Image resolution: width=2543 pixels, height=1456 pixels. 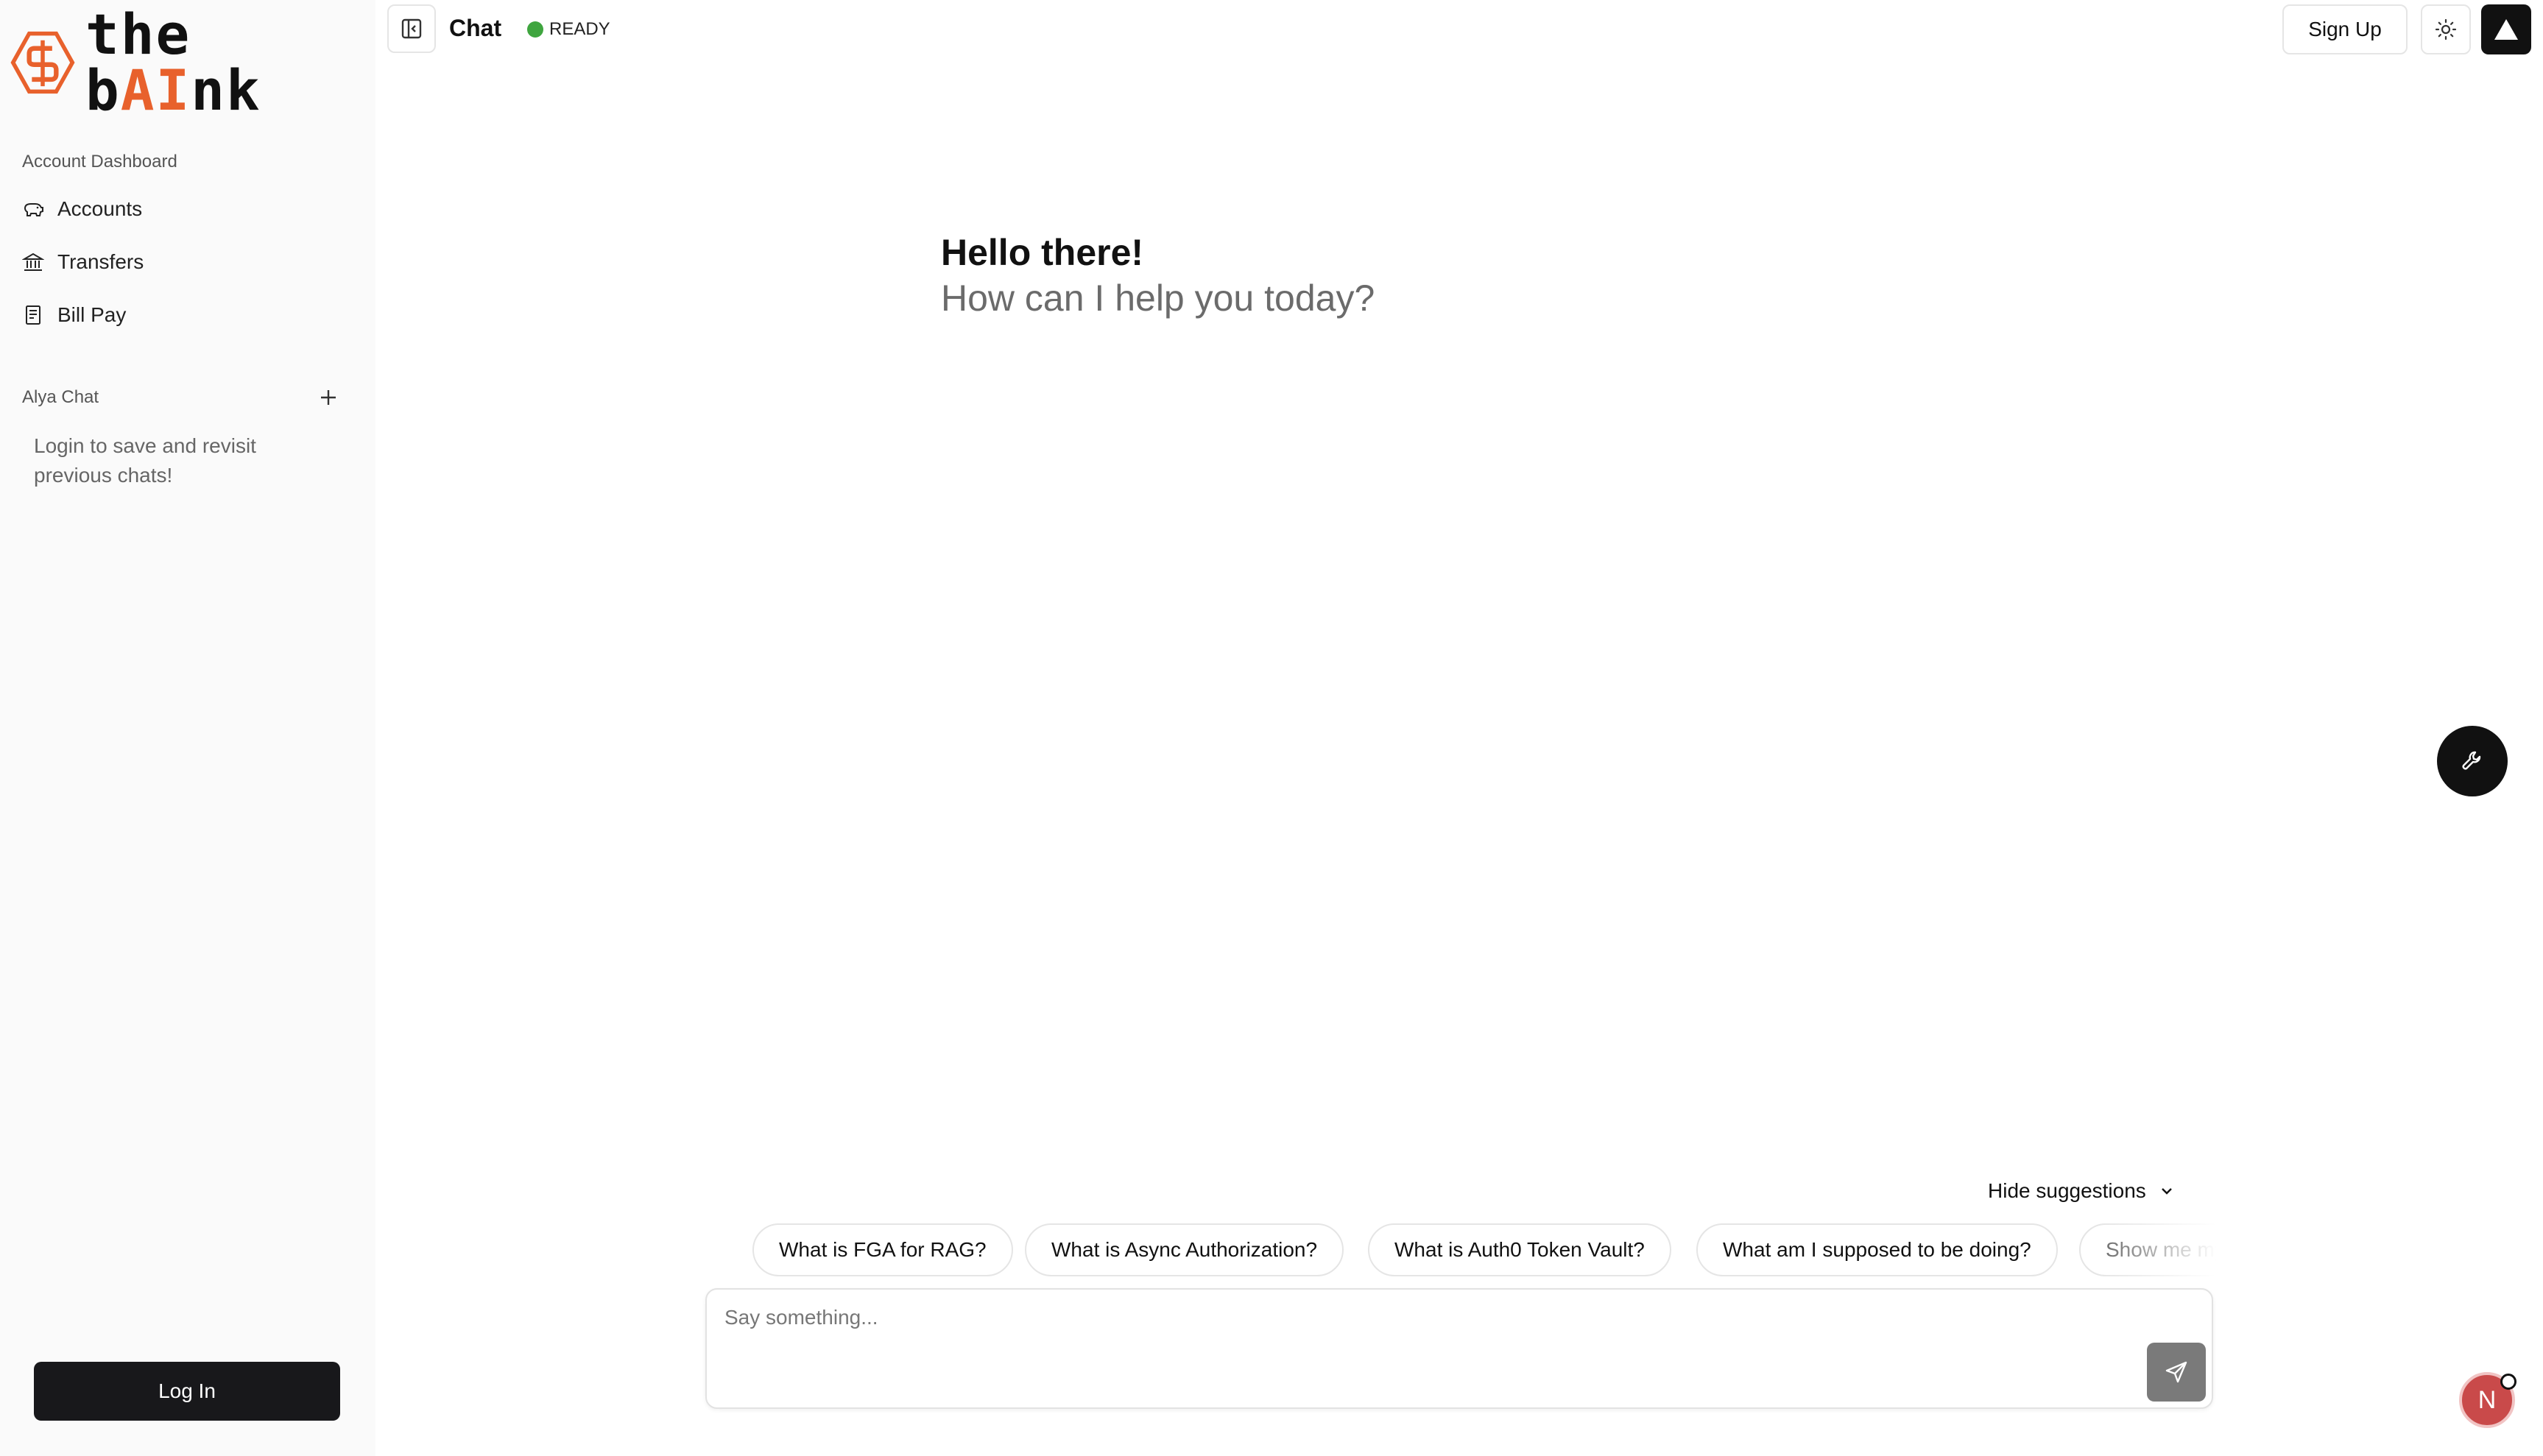 What do you see at coordinates (2166, 1191) in the screenshot?
I see `chevron-down-icon` at bounding box center [2166, 1191].